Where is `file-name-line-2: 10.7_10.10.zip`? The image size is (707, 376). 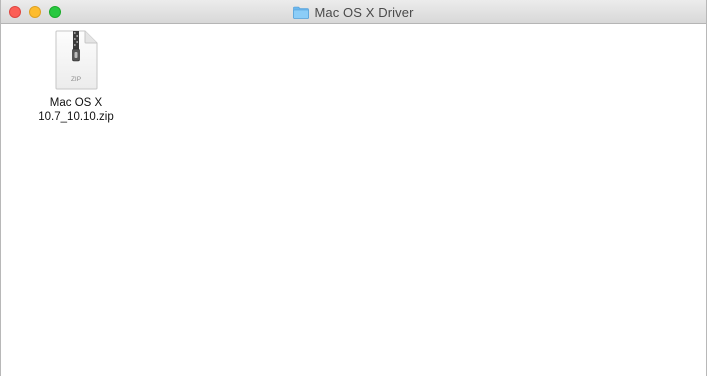 file-name-line-2: 10.7_10.10.zip is located at coordinates (76, 117).